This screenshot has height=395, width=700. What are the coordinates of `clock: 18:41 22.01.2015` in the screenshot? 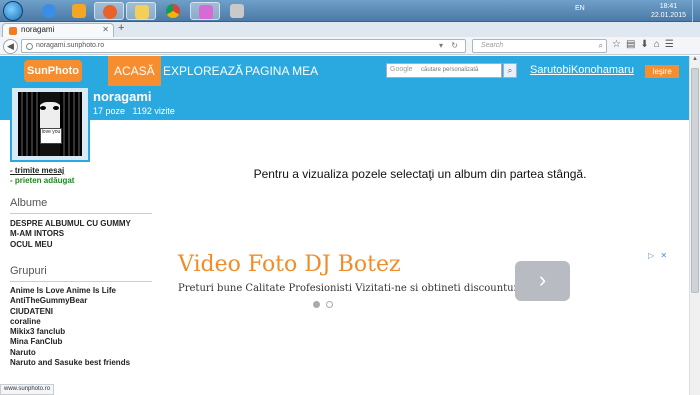 It's located at (668, 11).